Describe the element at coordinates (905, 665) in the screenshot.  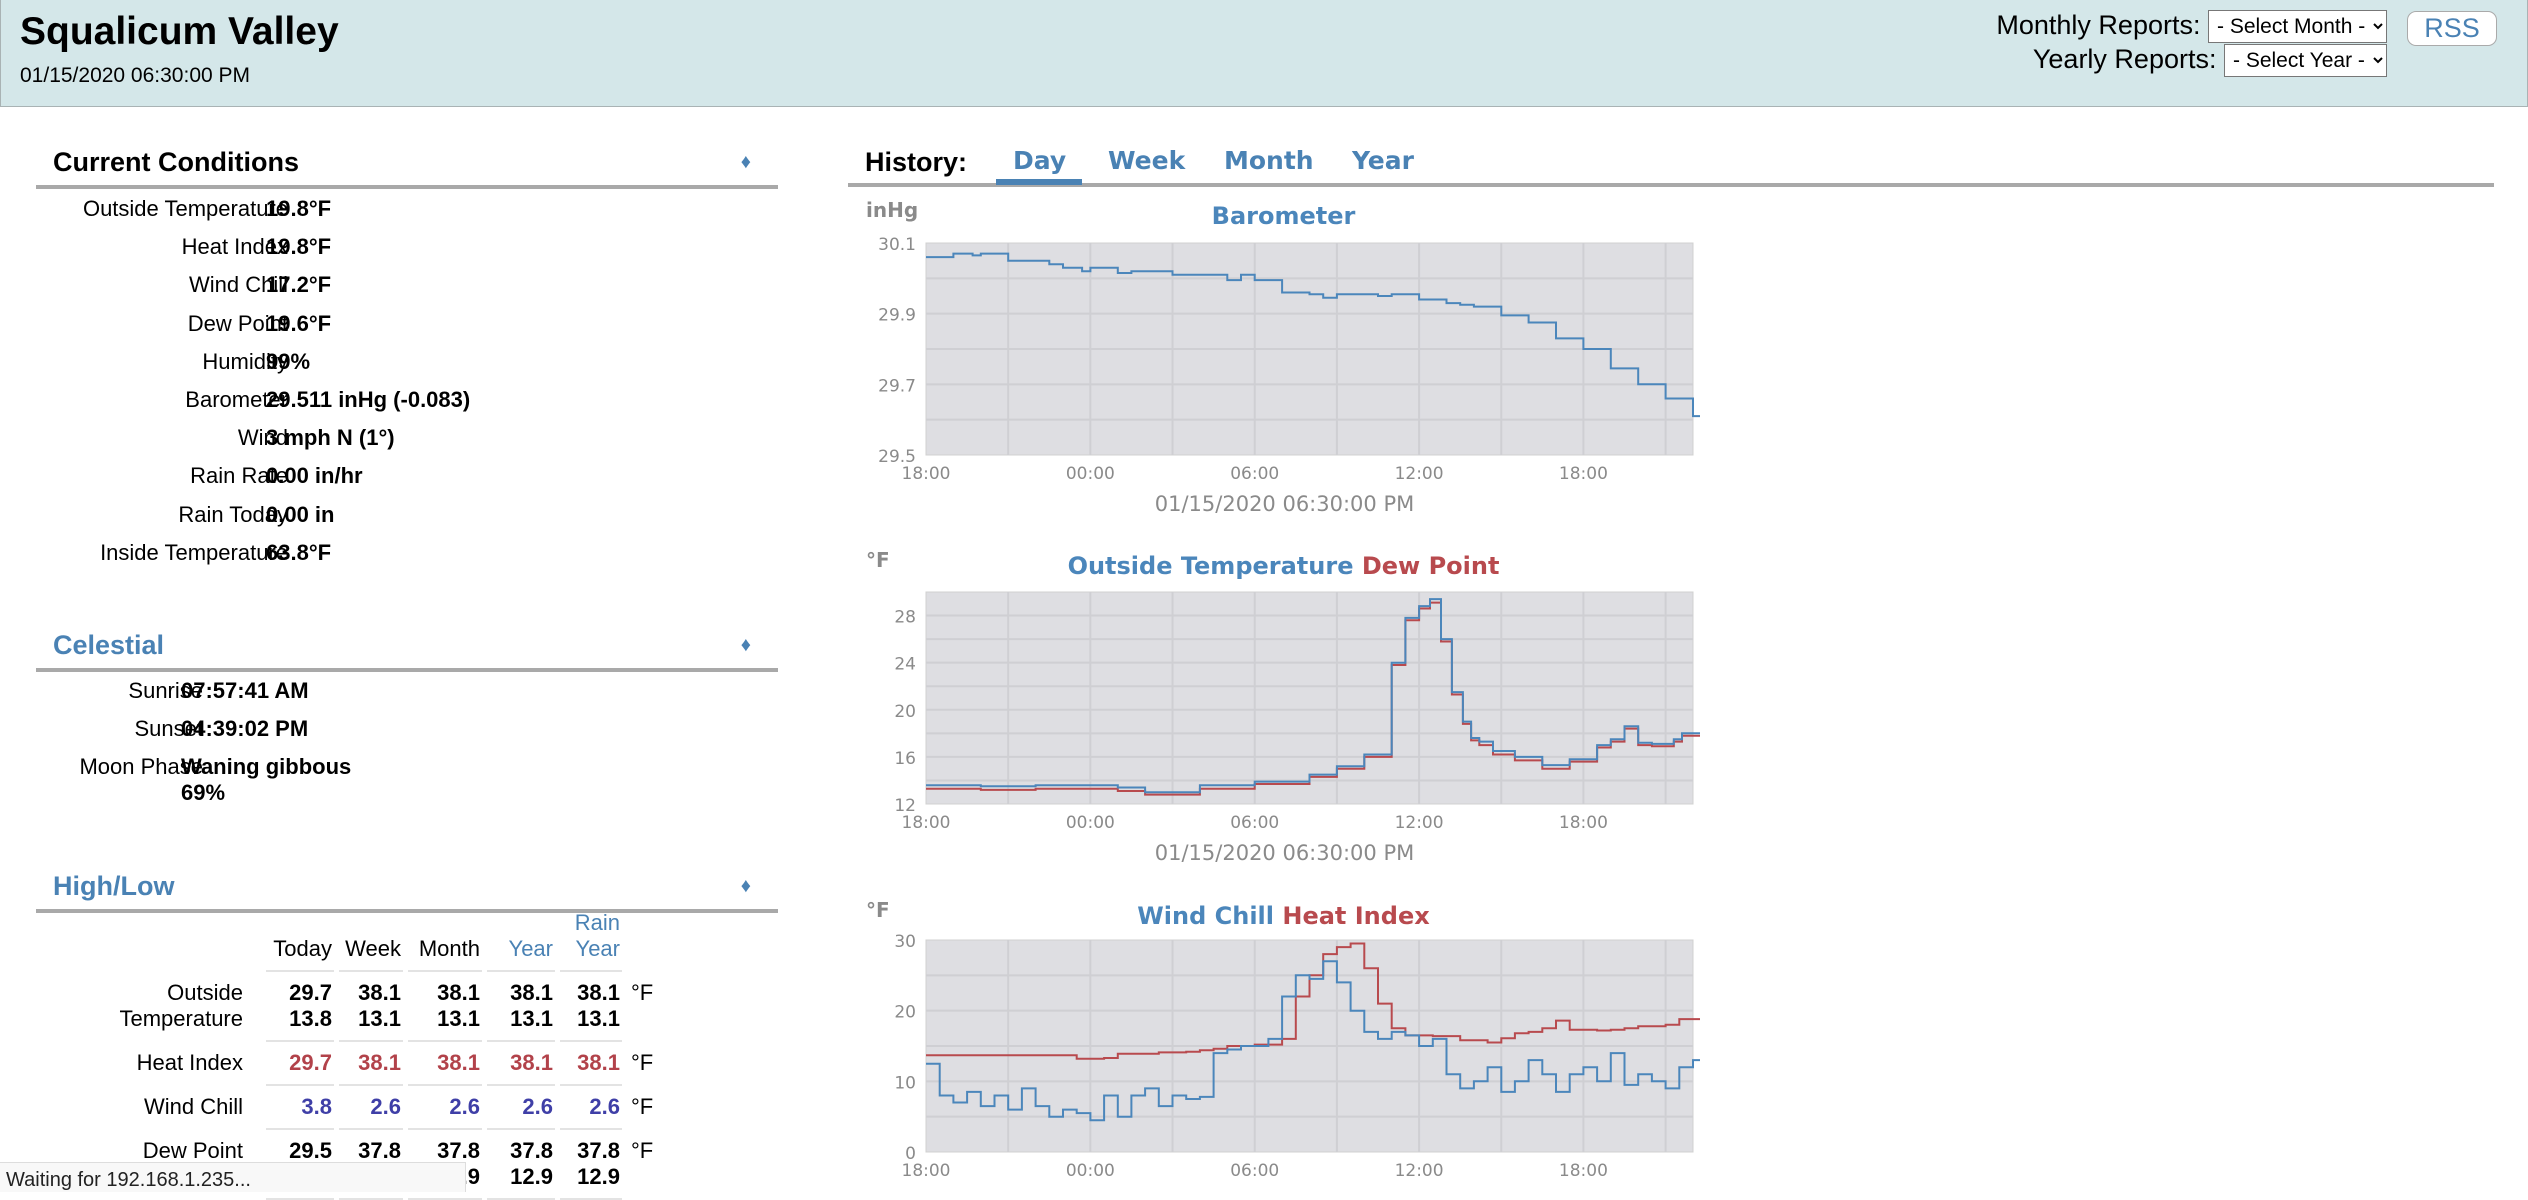
I see `y-tick-label: 24` at that location.